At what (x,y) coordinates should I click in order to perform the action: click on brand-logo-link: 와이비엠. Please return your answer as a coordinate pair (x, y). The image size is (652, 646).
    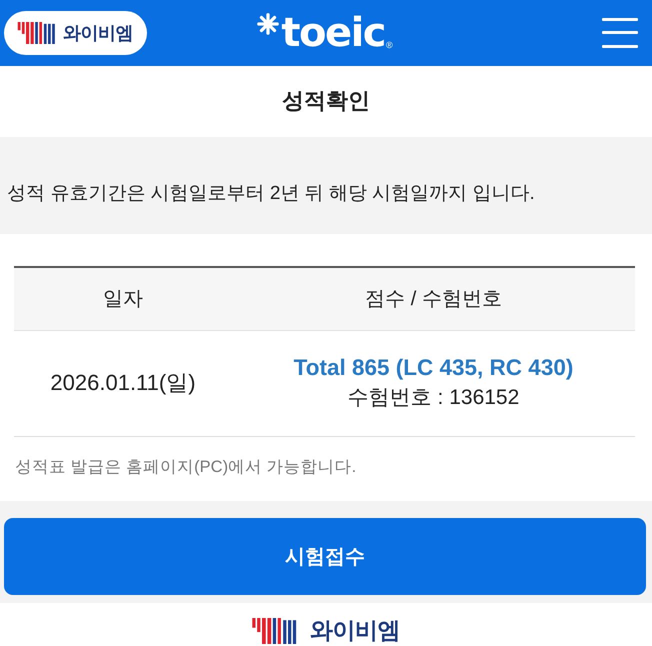
    Looking at the image, I should click on (75, 32).